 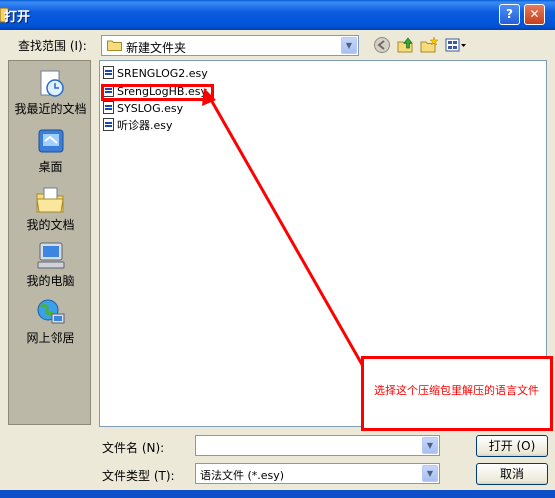 I want to click on place-label: 我的文档, so click(x=50, y=225).